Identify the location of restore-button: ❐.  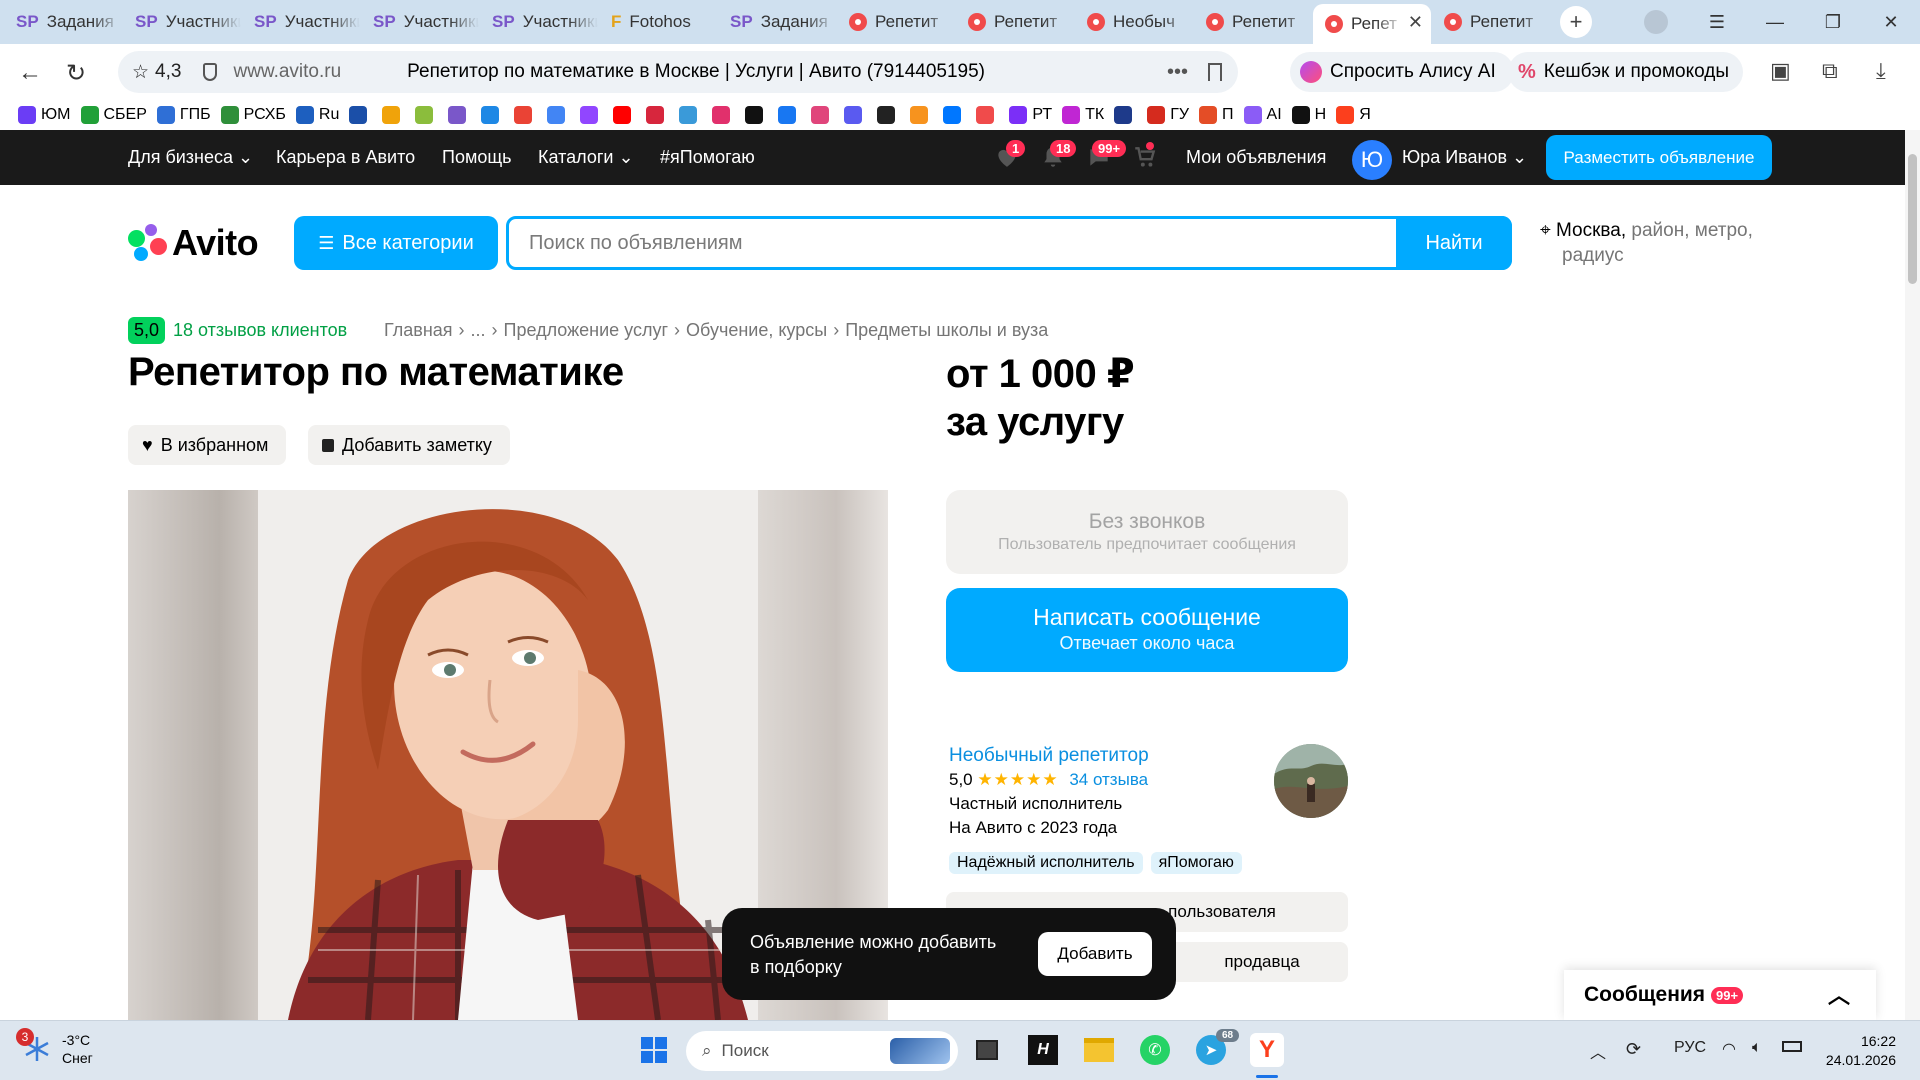
(1833, 22).